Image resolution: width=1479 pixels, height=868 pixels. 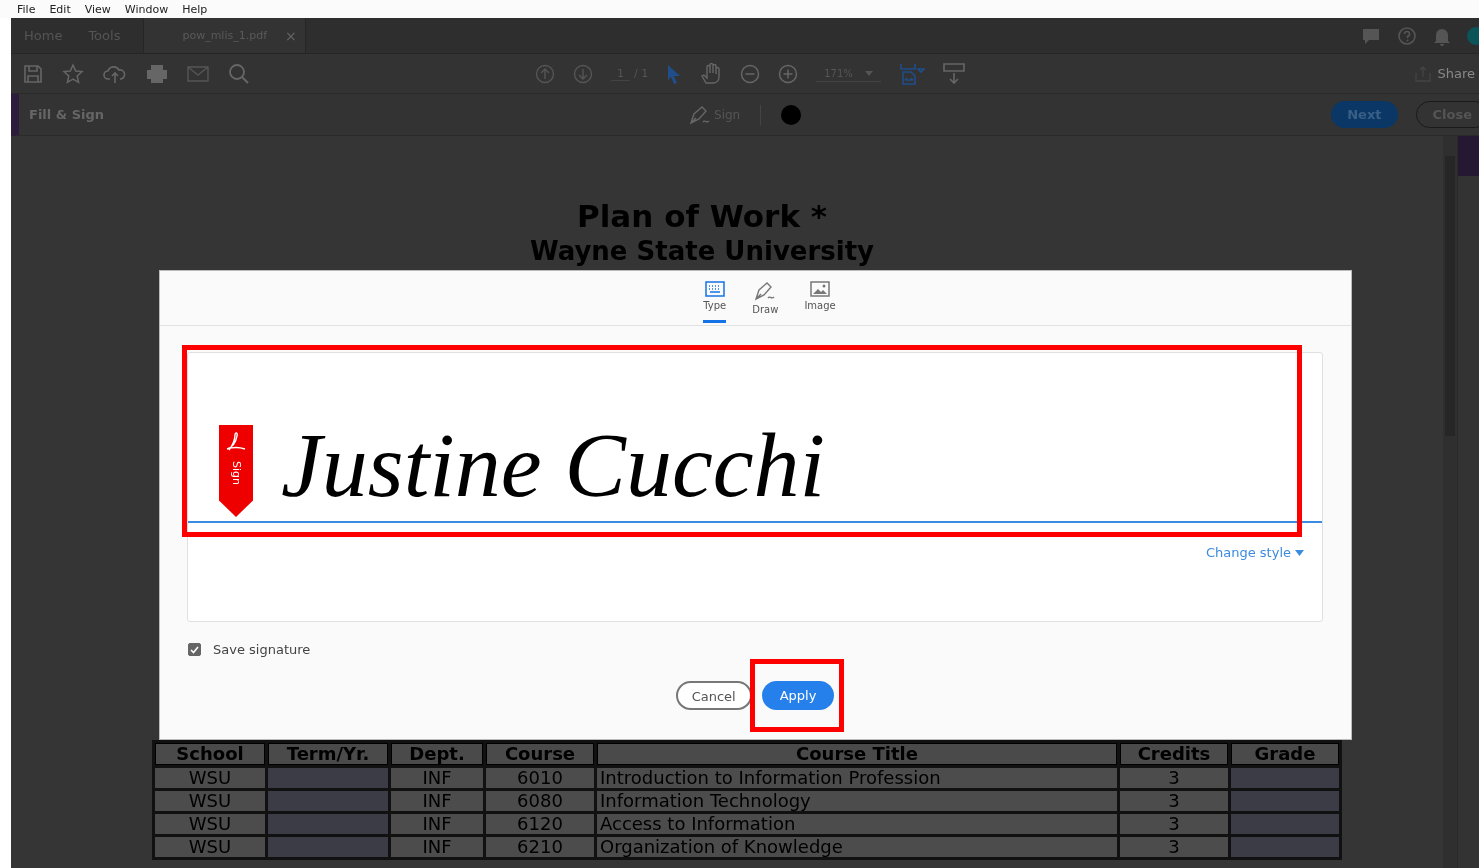 I want to click on dialog-tab: Type, so click(x=715, y=297).